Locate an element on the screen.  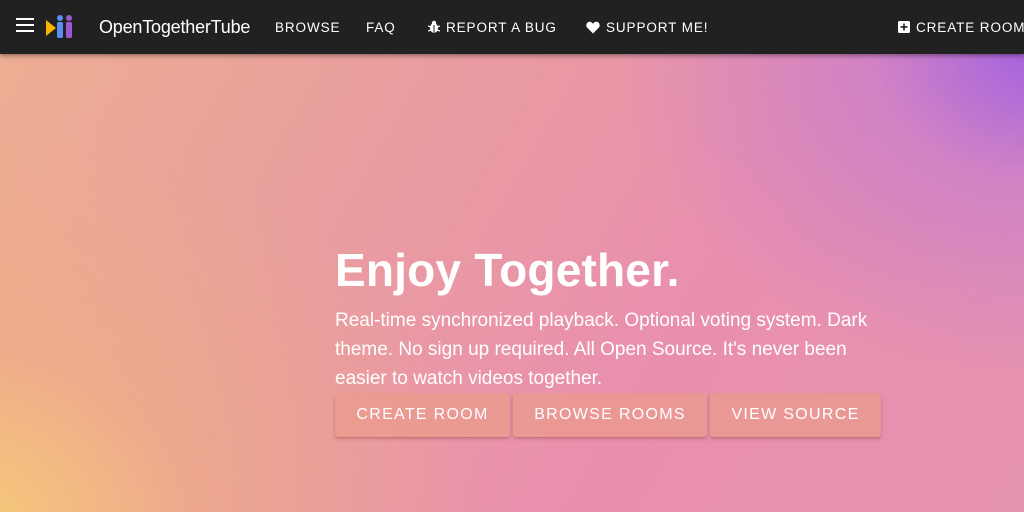
browse-rooms-button: BROWSE ROOMS is located at coordinates (610, 415).